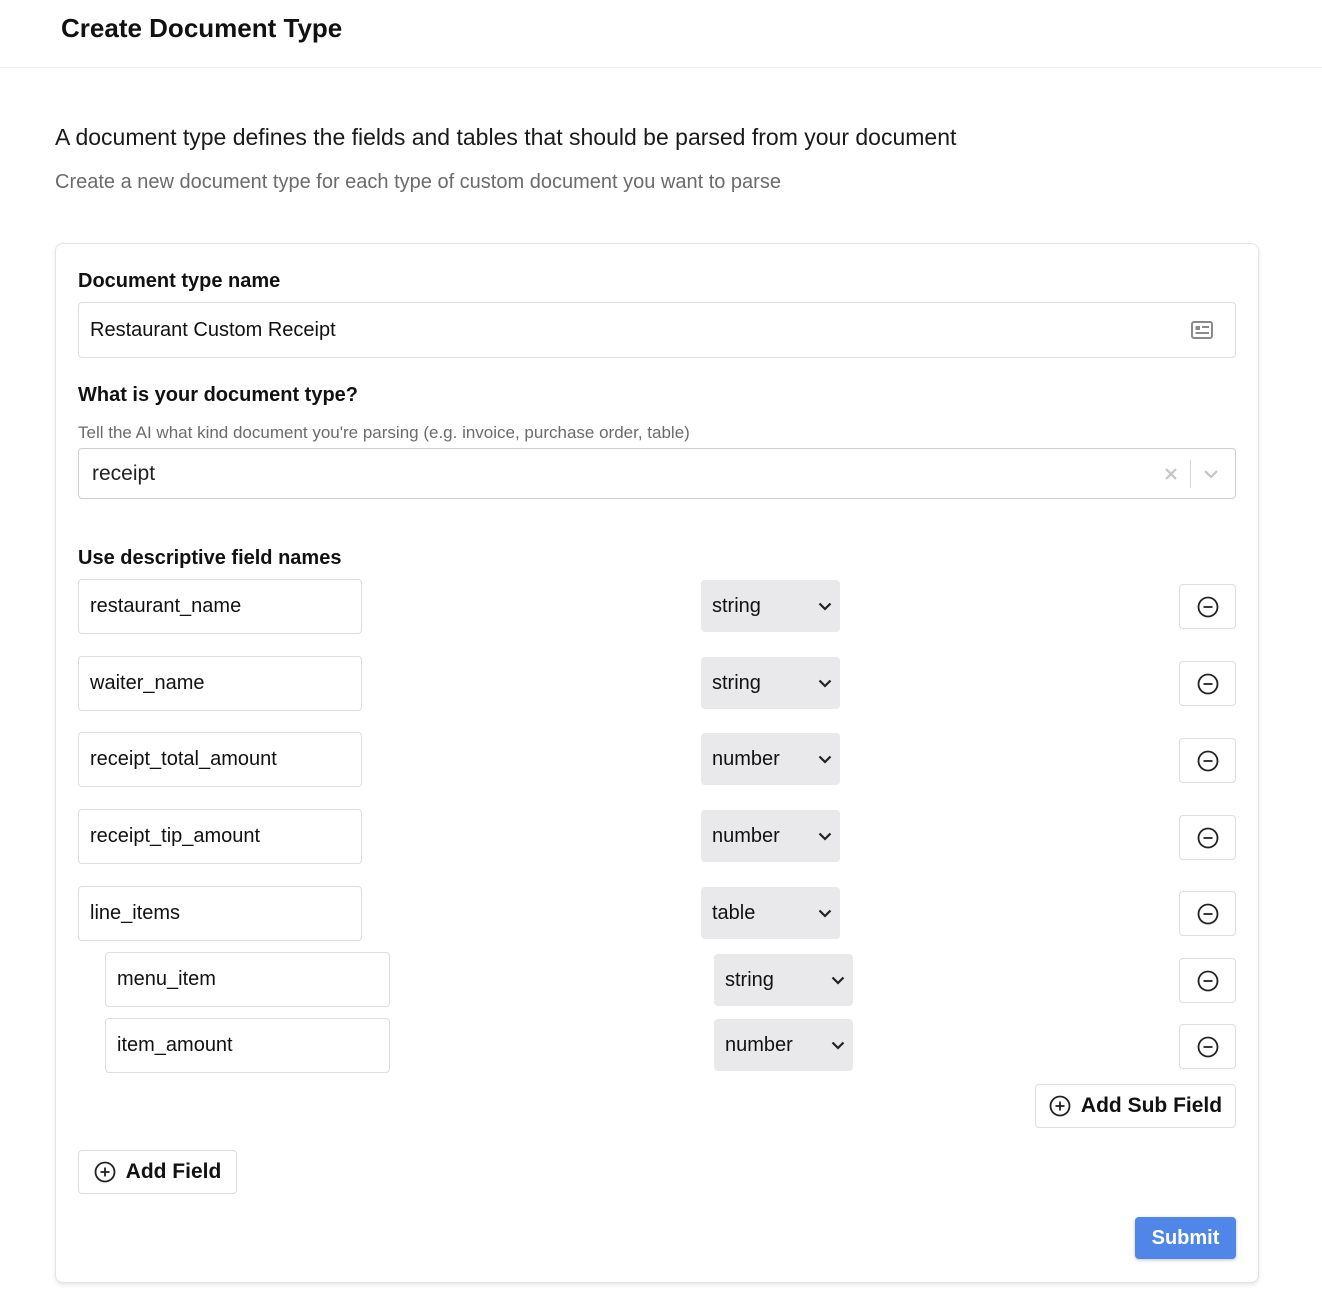 The image size is (1322, 1302). What do you see at coordinates (220, 683) in the screenshot?
I see `field-name-input: waiter_name` at bounding box center [220, 683].